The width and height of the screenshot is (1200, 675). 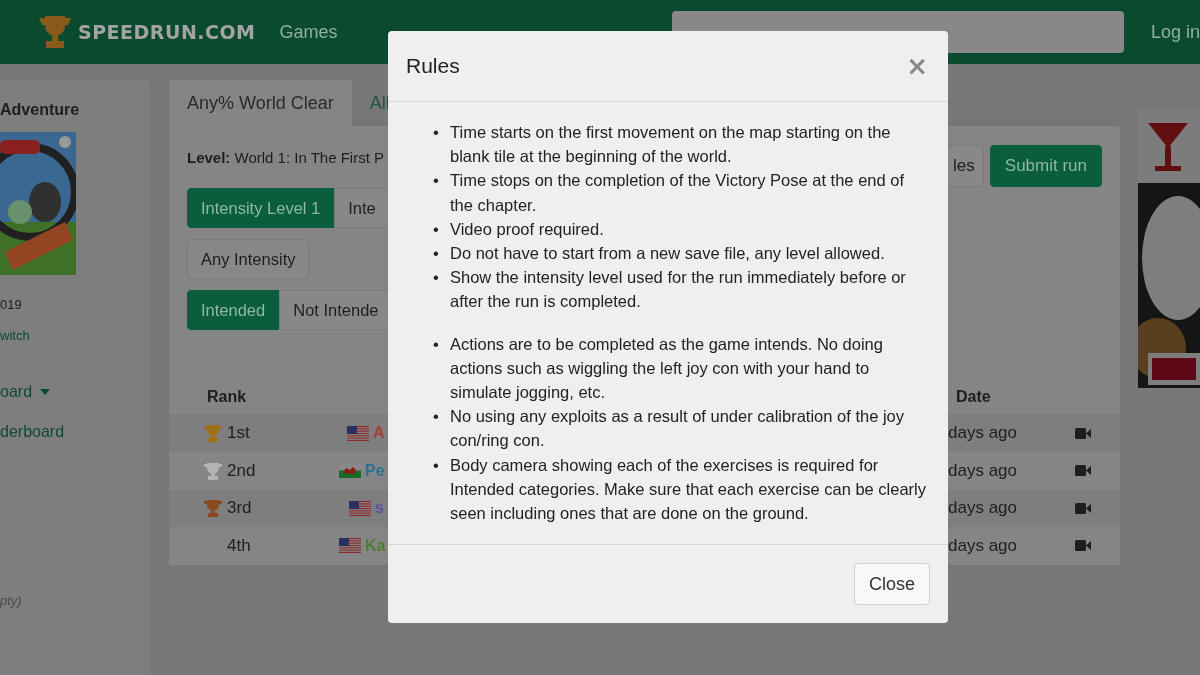 I want to click on filter-button: Intensity Level 1, so click(x=261, y=208).